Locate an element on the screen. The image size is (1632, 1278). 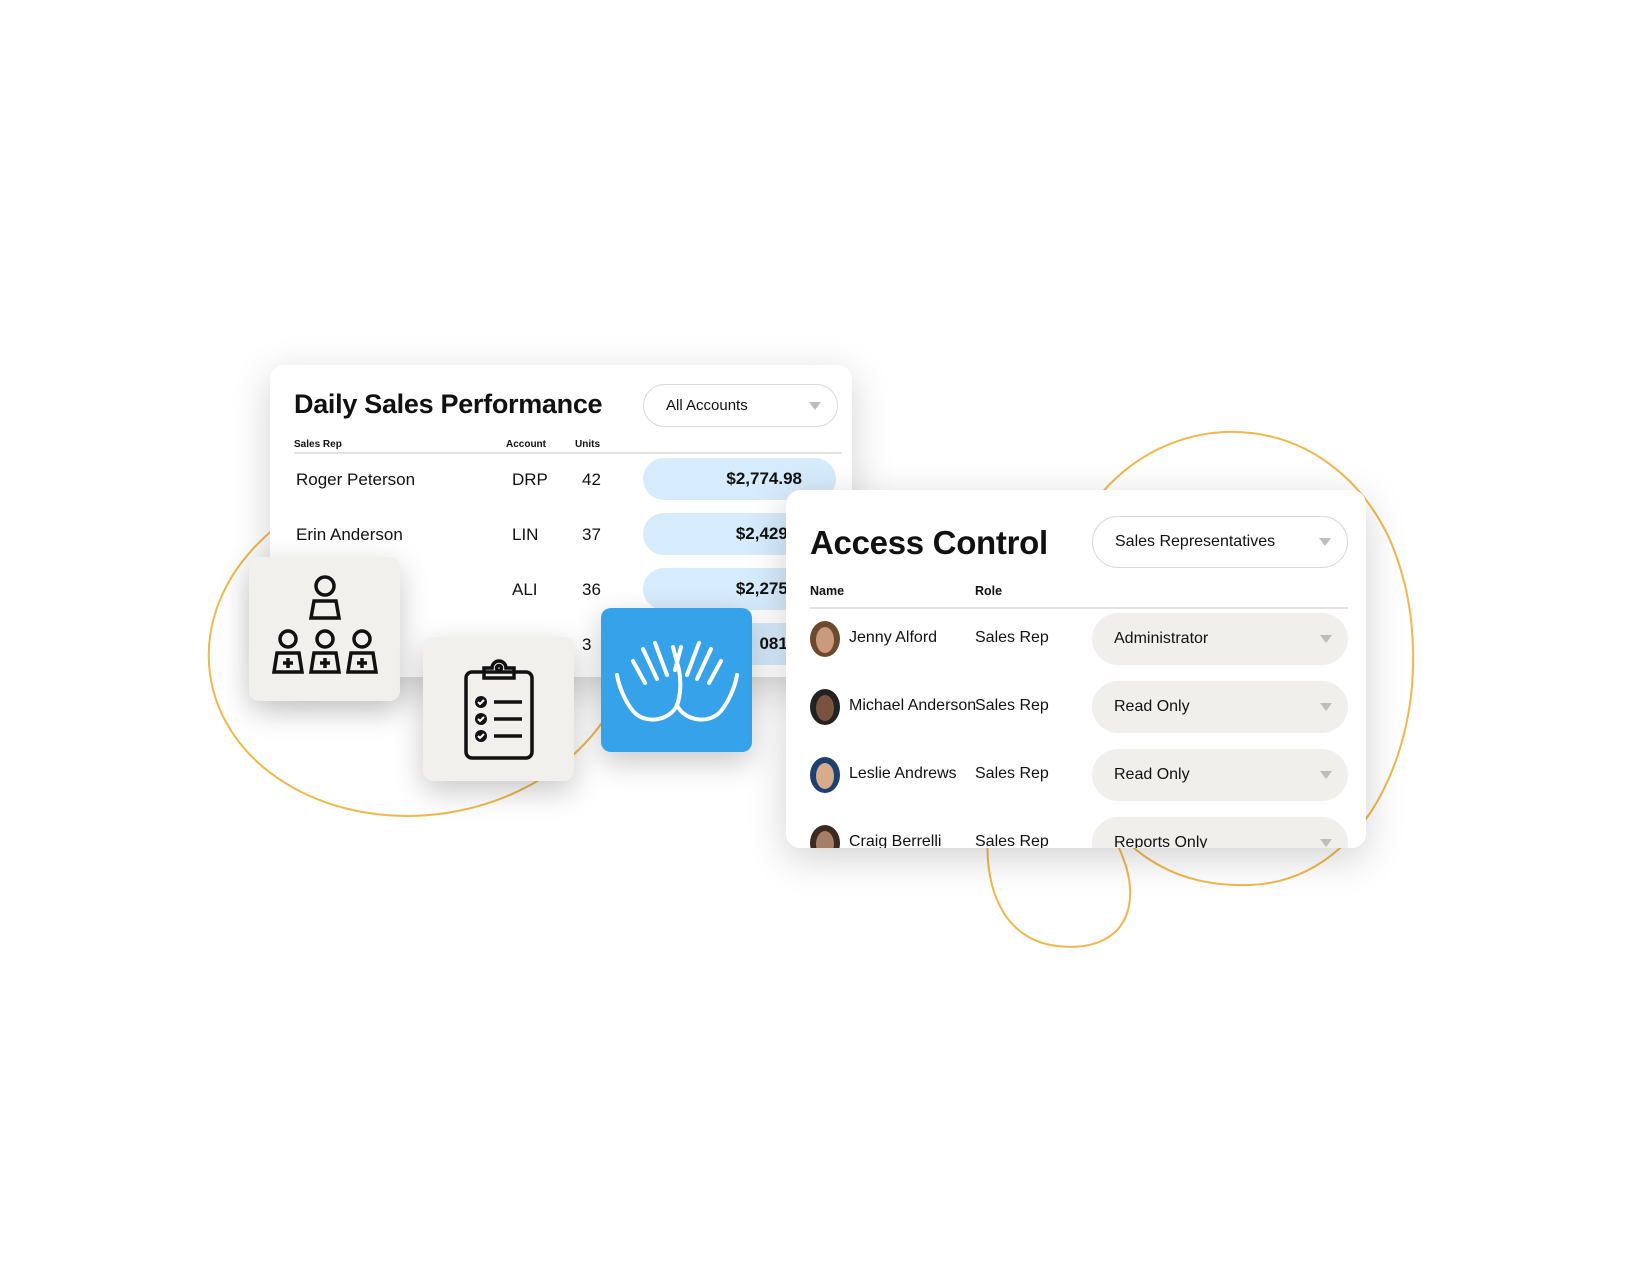
org-chart-tile is located at coordinates (324, 629).